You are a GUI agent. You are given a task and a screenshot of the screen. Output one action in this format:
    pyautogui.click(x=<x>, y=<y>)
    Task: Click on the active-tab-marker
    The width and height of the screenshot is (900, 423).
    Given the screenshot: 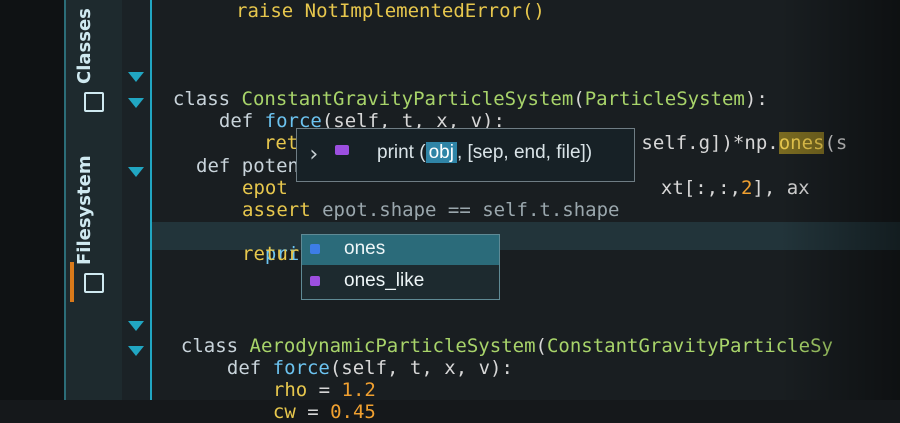 What is the action you would take?
    pyautogui.click(x=72, y=282)
    